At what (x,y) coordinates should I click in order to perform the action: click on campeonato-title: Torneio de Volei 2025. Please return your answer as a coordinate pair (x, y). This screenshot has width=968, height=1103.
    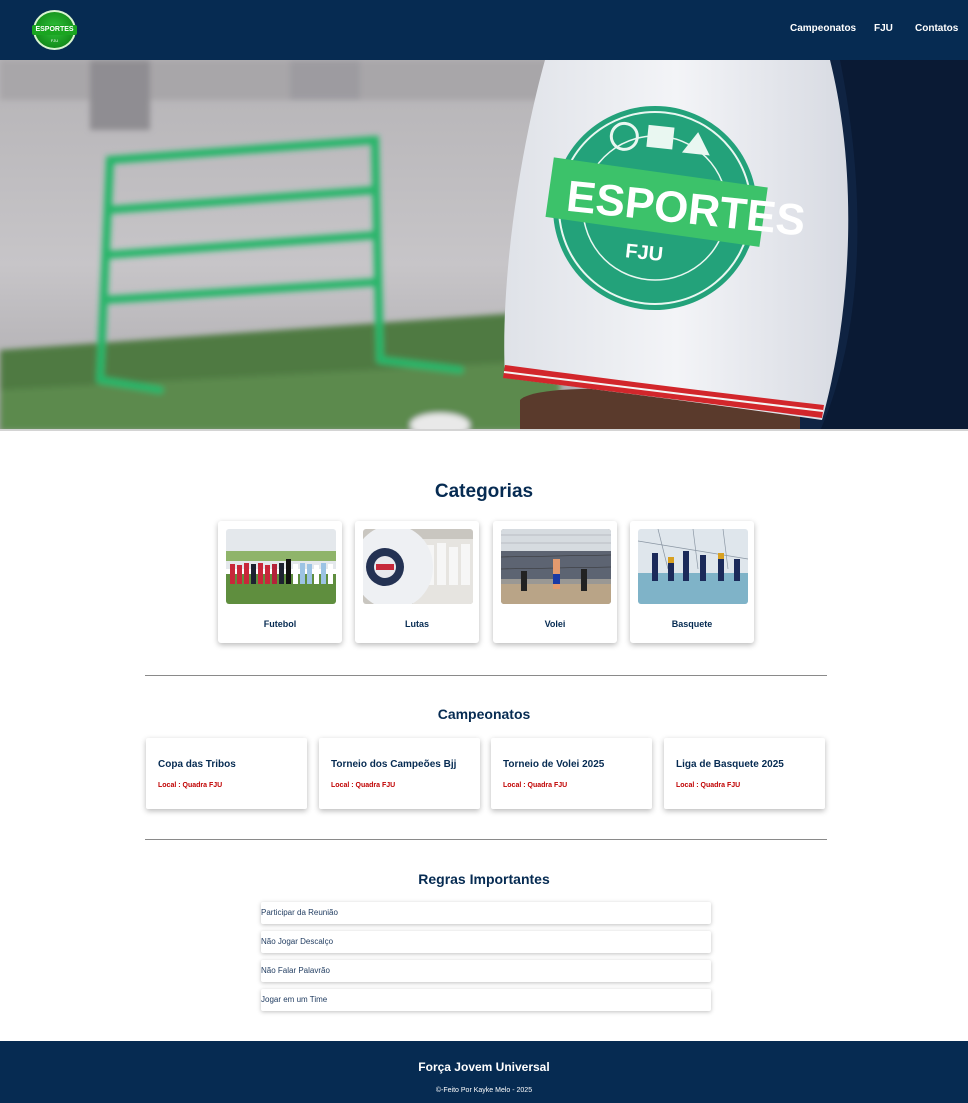
    Looking at the image, I should click on (554, 764).